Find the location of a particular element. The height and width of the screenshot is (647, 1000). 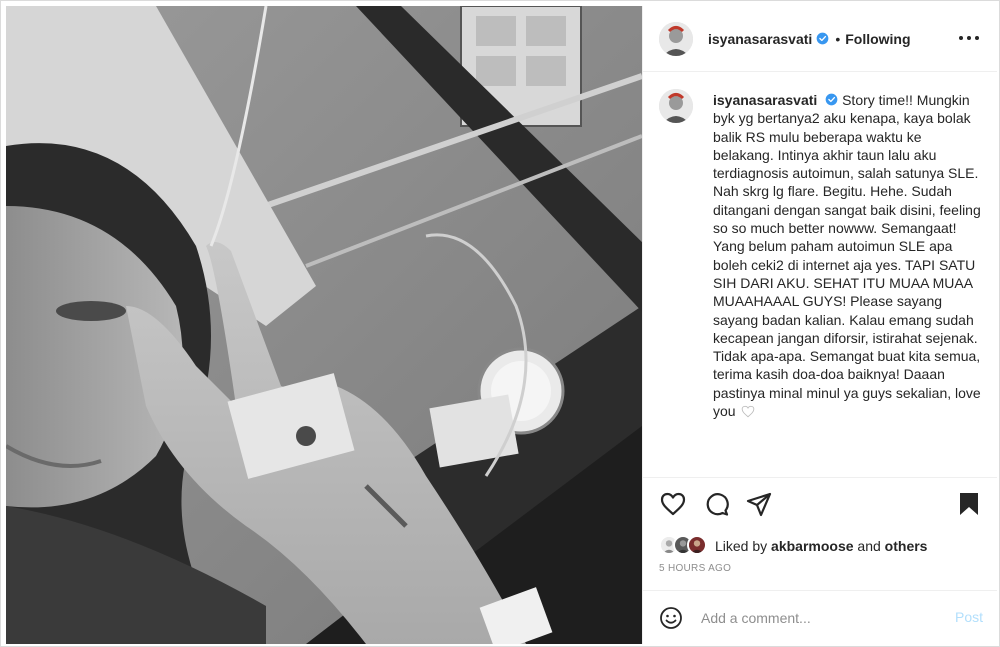

liked-by-joiner: and is located at coordinates (869, 546).